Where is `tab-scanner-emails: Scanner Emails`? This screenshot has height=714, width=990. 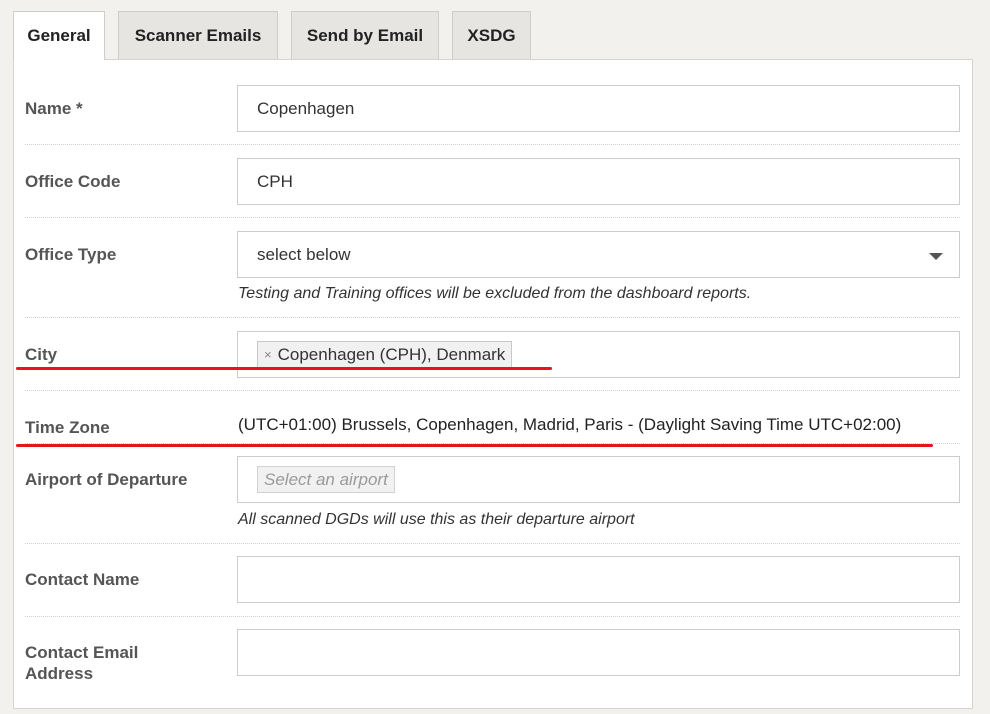 tab-scanner-emails: Scanner Emails is located at coordinates (198, 35).